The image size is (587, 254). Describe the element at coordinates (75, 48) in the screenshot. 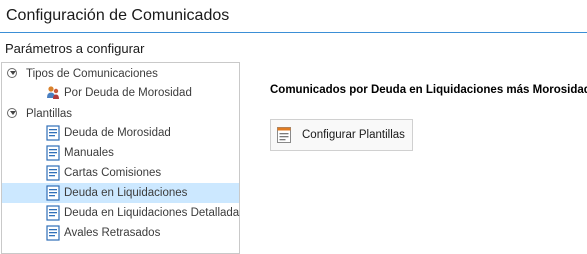

I see `params-label: Parámetros a configurar` at that location.